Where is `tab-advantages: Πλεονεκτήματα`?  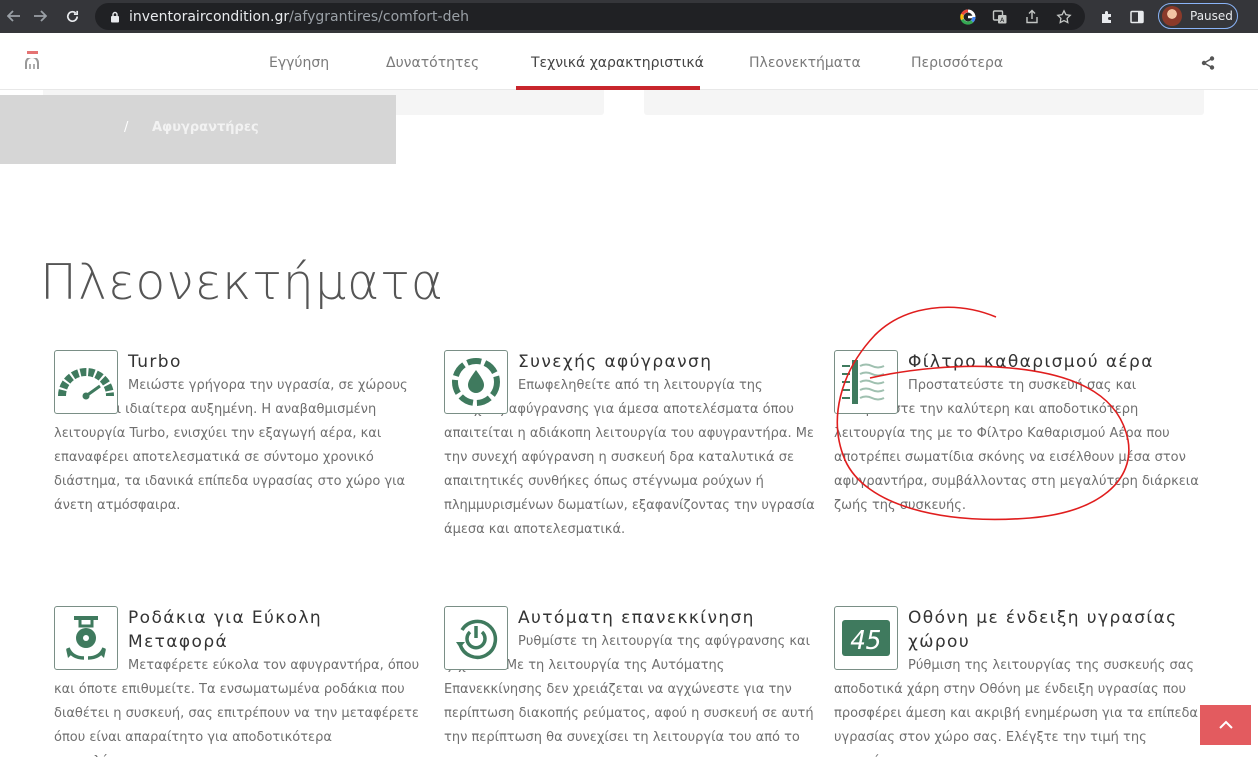 tab-advantages: Πλεονεκτήματα is located at coordinates (805, 61).